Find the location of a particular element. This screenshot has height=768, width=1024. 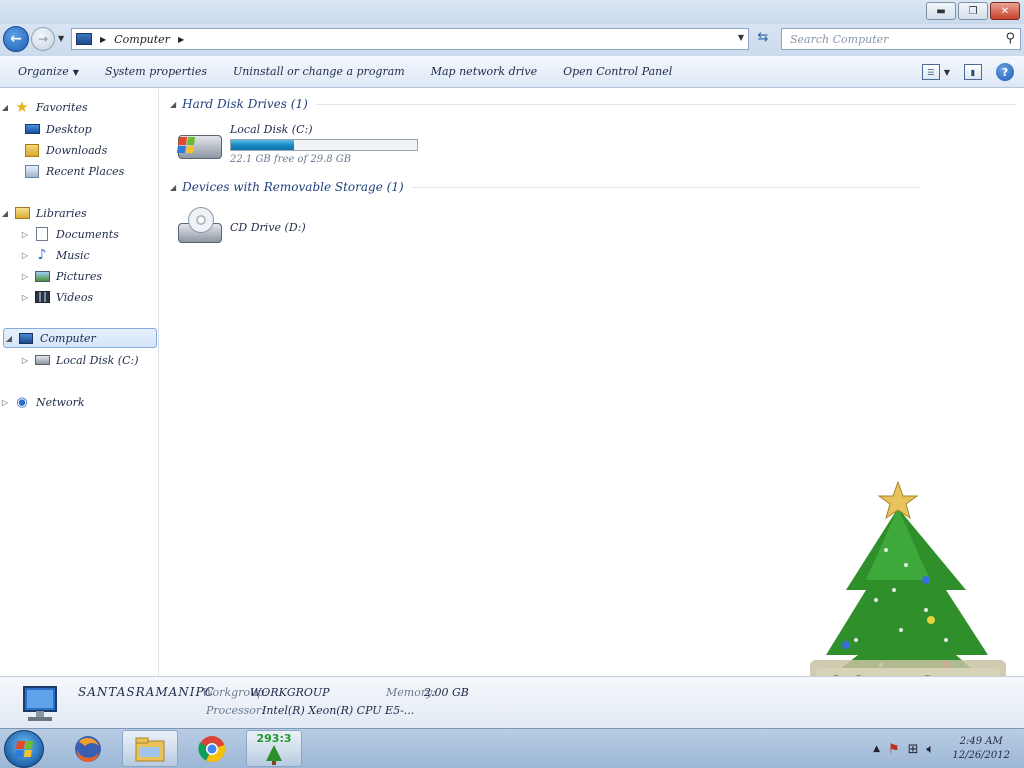

network-tray-icon: ⊞ is located at coordinates (913, 749).